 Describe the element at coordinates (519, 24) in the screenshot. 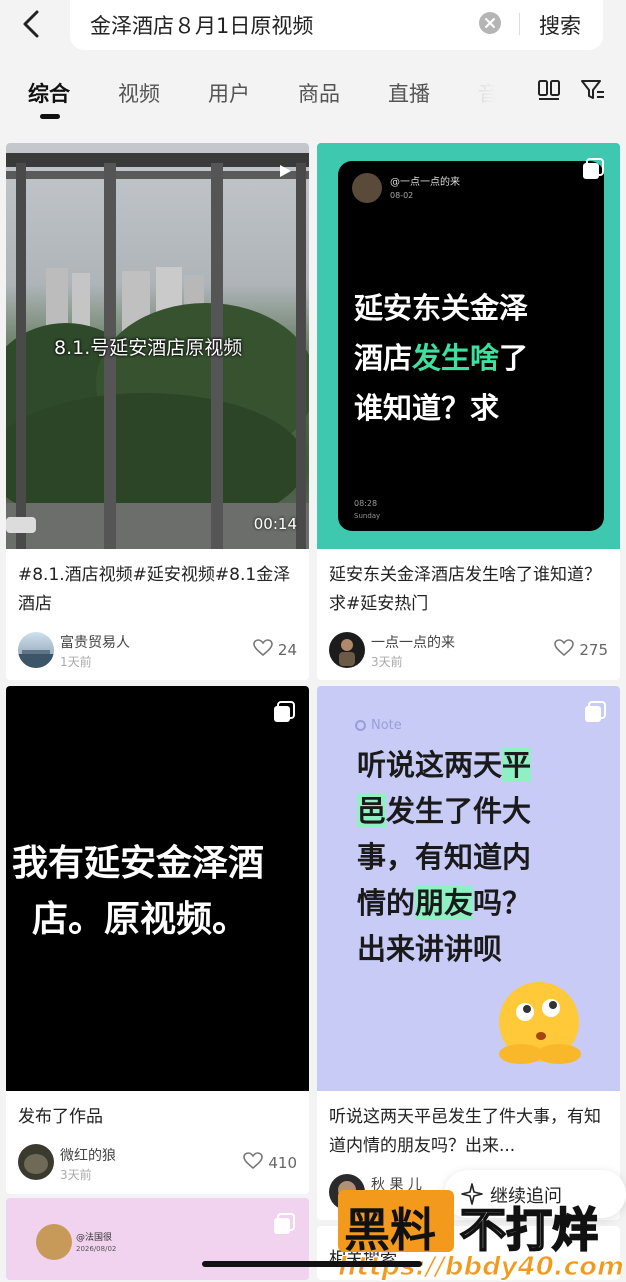

I see `divider` at that location.